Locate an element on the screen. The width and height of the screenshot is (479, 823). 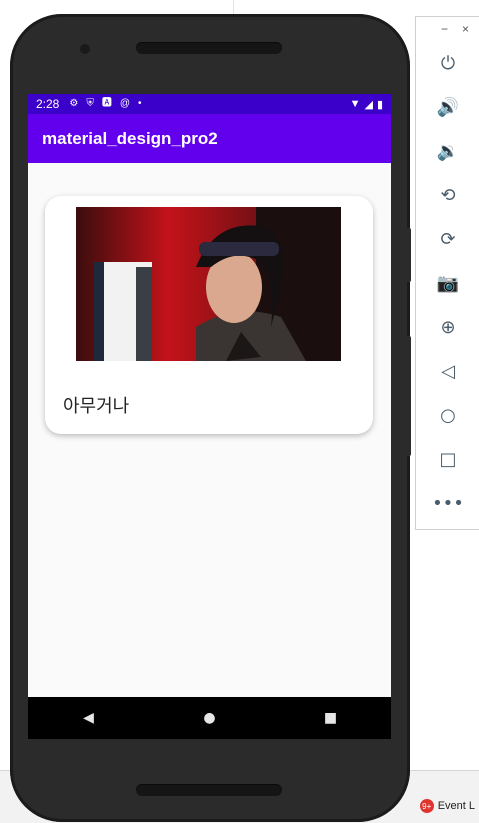
signal-icon: ◢ is located at coordinates (368, 104).